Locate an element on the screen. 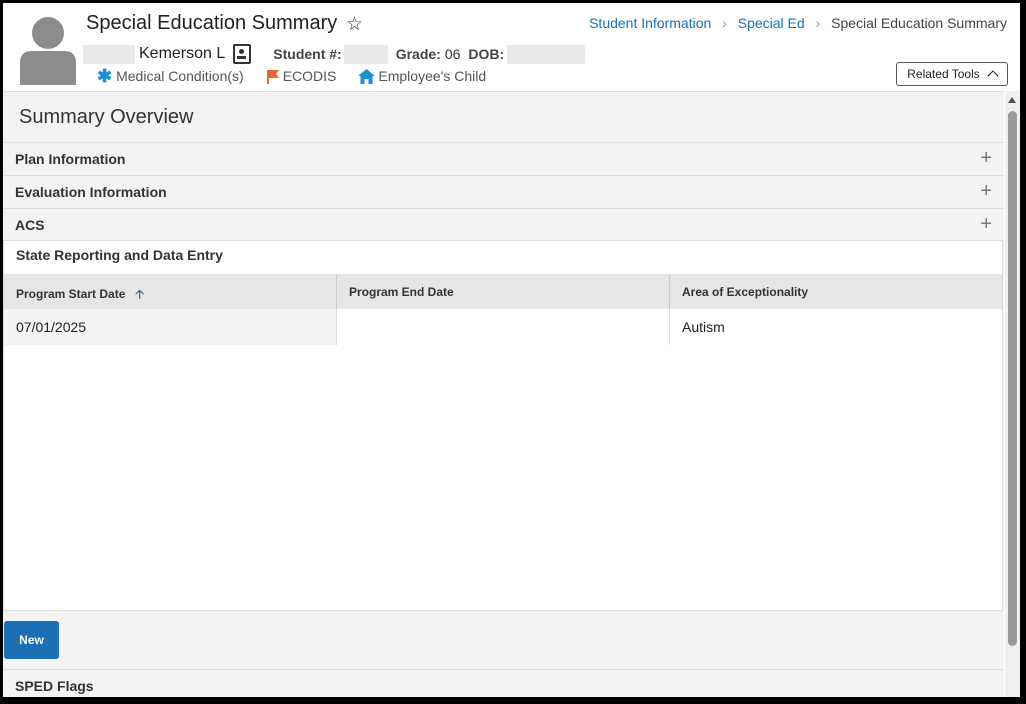  breadcrumb-student-information: Student Information is located at coordinates (650, 23).